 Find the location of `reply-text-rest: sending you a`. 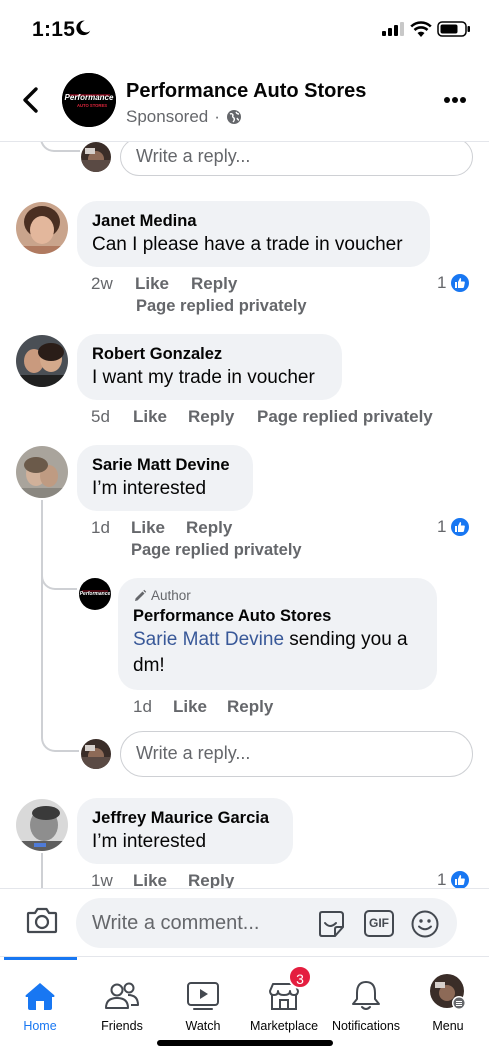

reply-text-rest: sending you a is located at coordinates (346, 639).